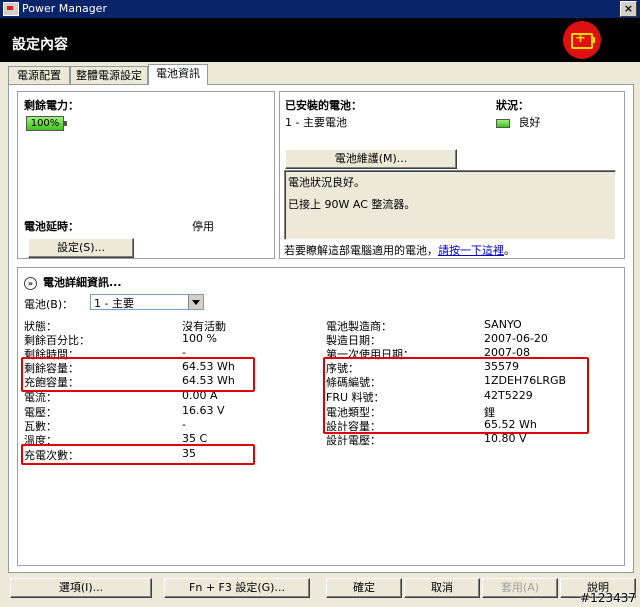  I want to click on battery-condition-label: 狀況：, so click(512, 105).